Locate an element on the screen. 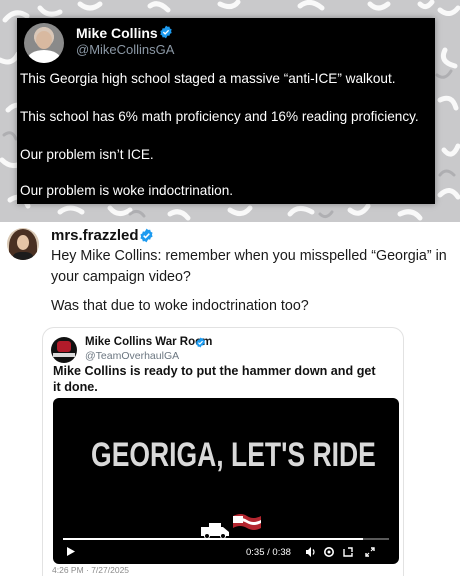 The width and height of the screenshot is (460, 576). pip-icon is located at coordinates (348, 552).